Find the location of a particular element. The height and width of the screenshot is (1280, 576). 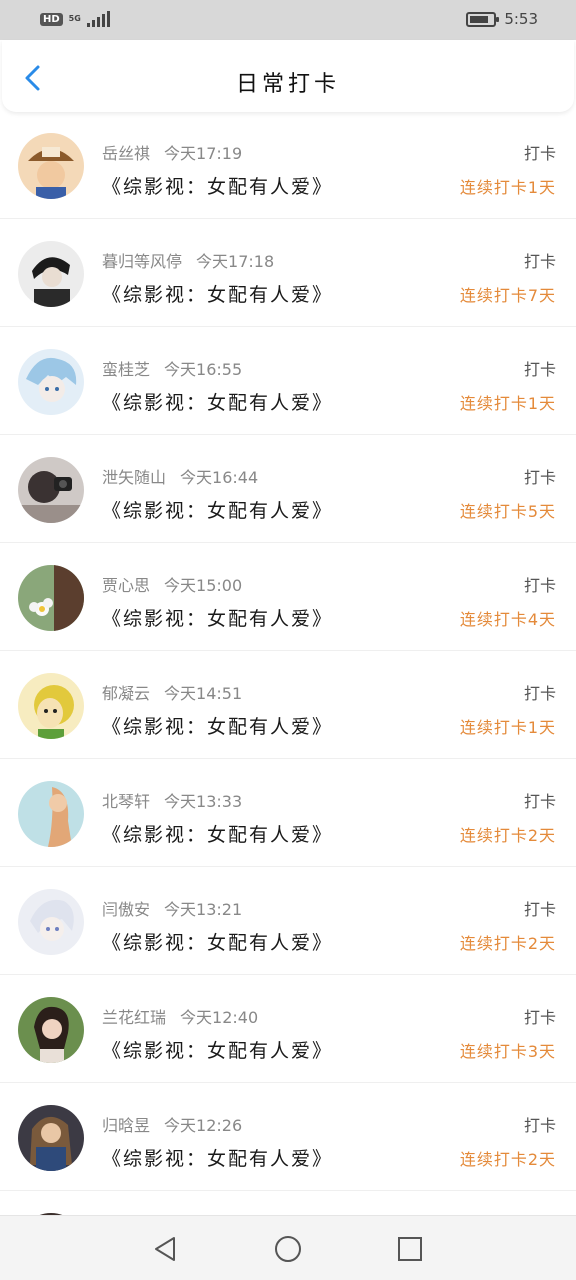

nav-home-button is located at coordinates (288, 1249).